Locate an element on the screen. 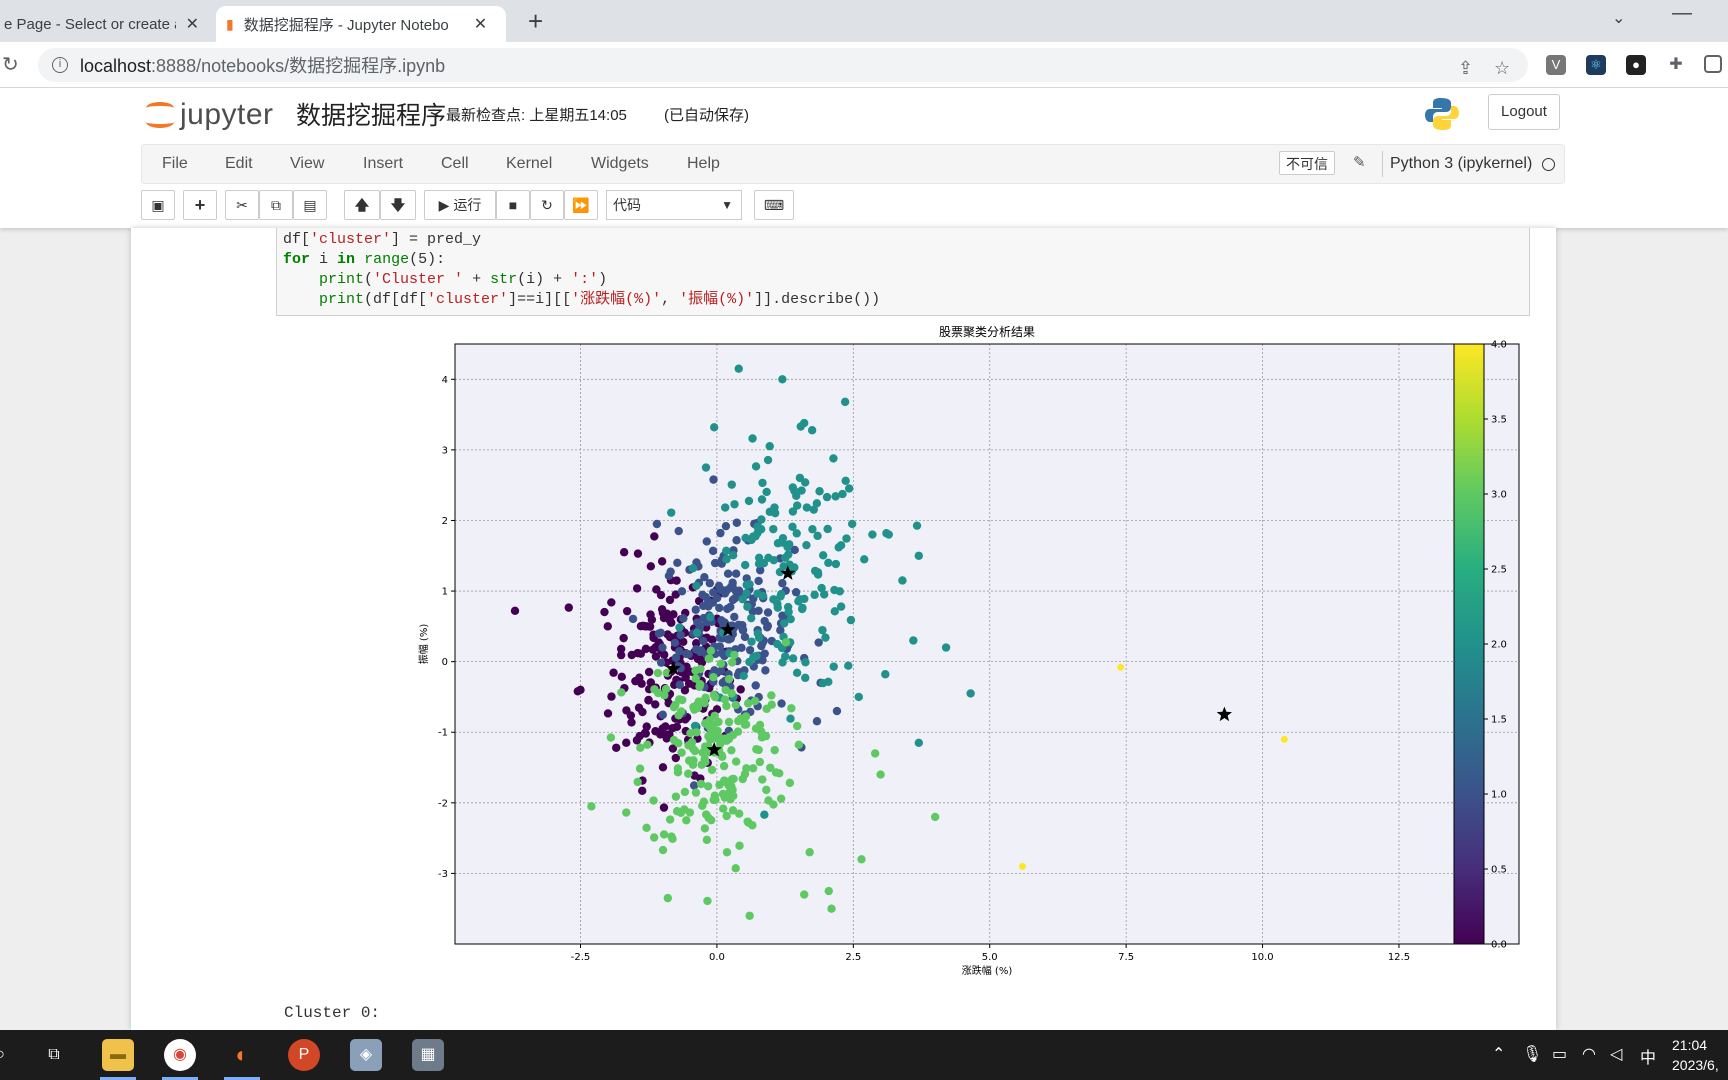  move-up-icon: 🡅 is located at coordinates (362, 205).